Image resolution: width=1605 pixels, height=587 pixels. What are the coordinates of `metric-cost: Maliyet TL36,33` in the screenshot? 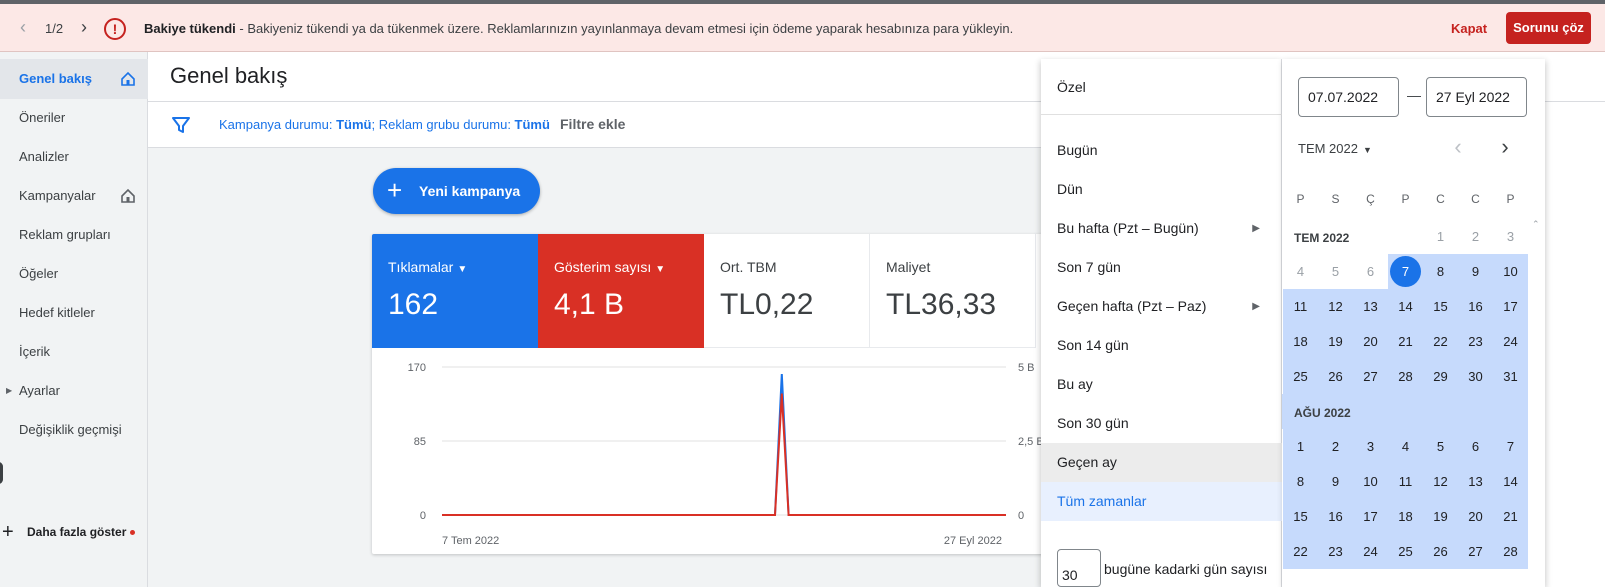 It's located at (953, 291).